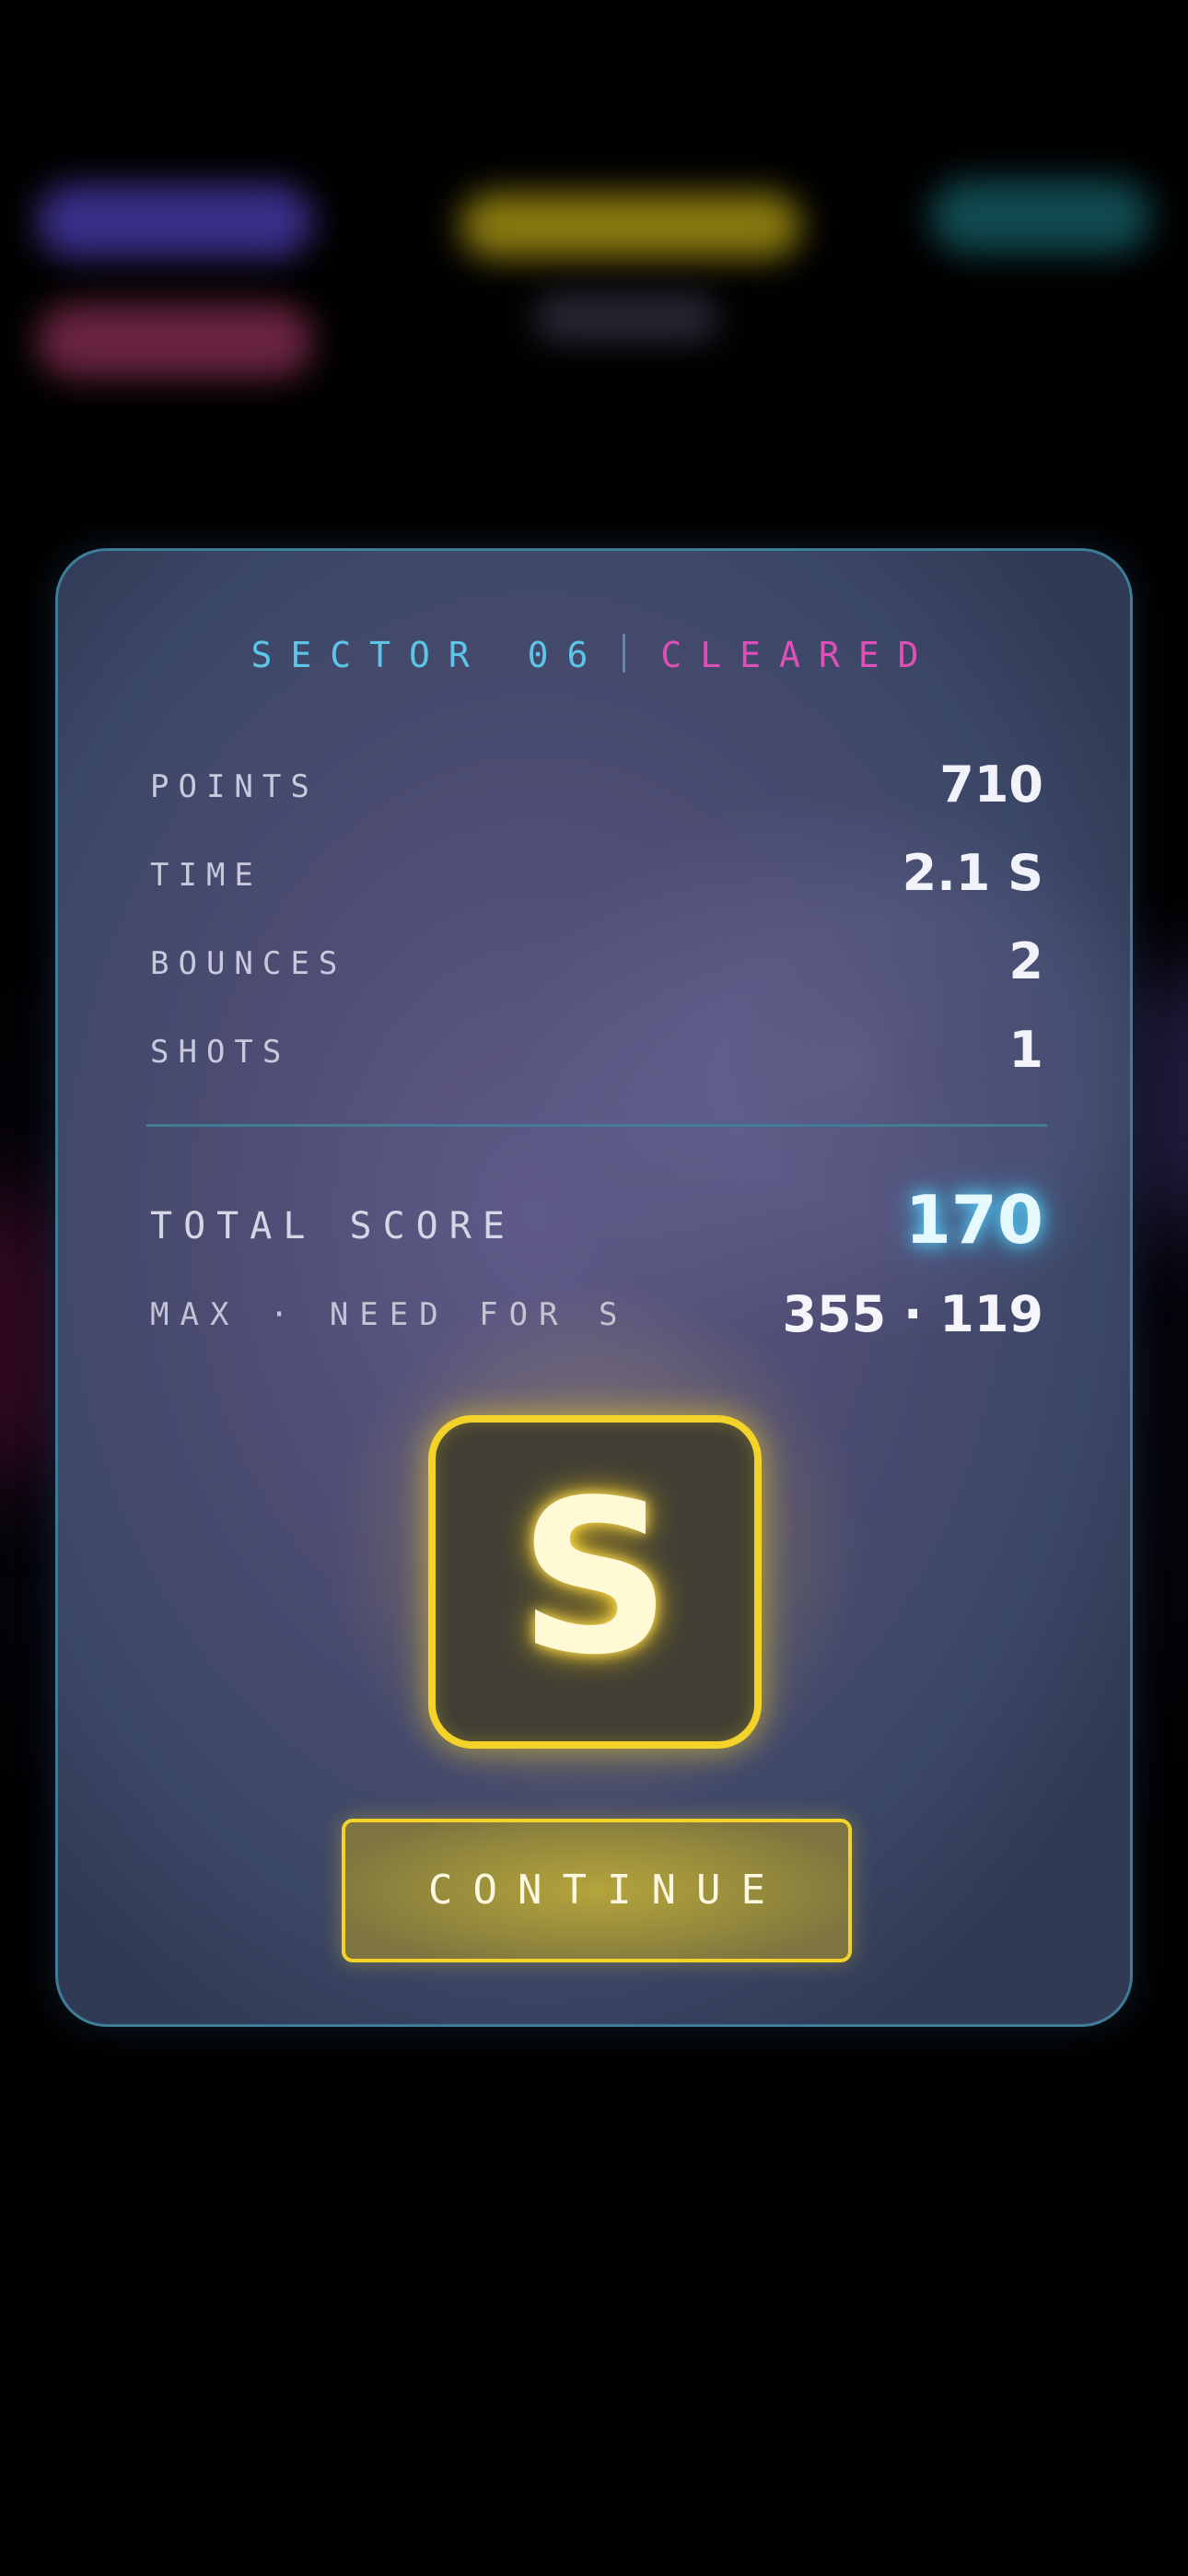 The image size is (1188, 2576). What do you see at coordinates (428, 655) in the screenshot?
I see `sector-label: SECTOR 06` at bounding box center [428, 655].